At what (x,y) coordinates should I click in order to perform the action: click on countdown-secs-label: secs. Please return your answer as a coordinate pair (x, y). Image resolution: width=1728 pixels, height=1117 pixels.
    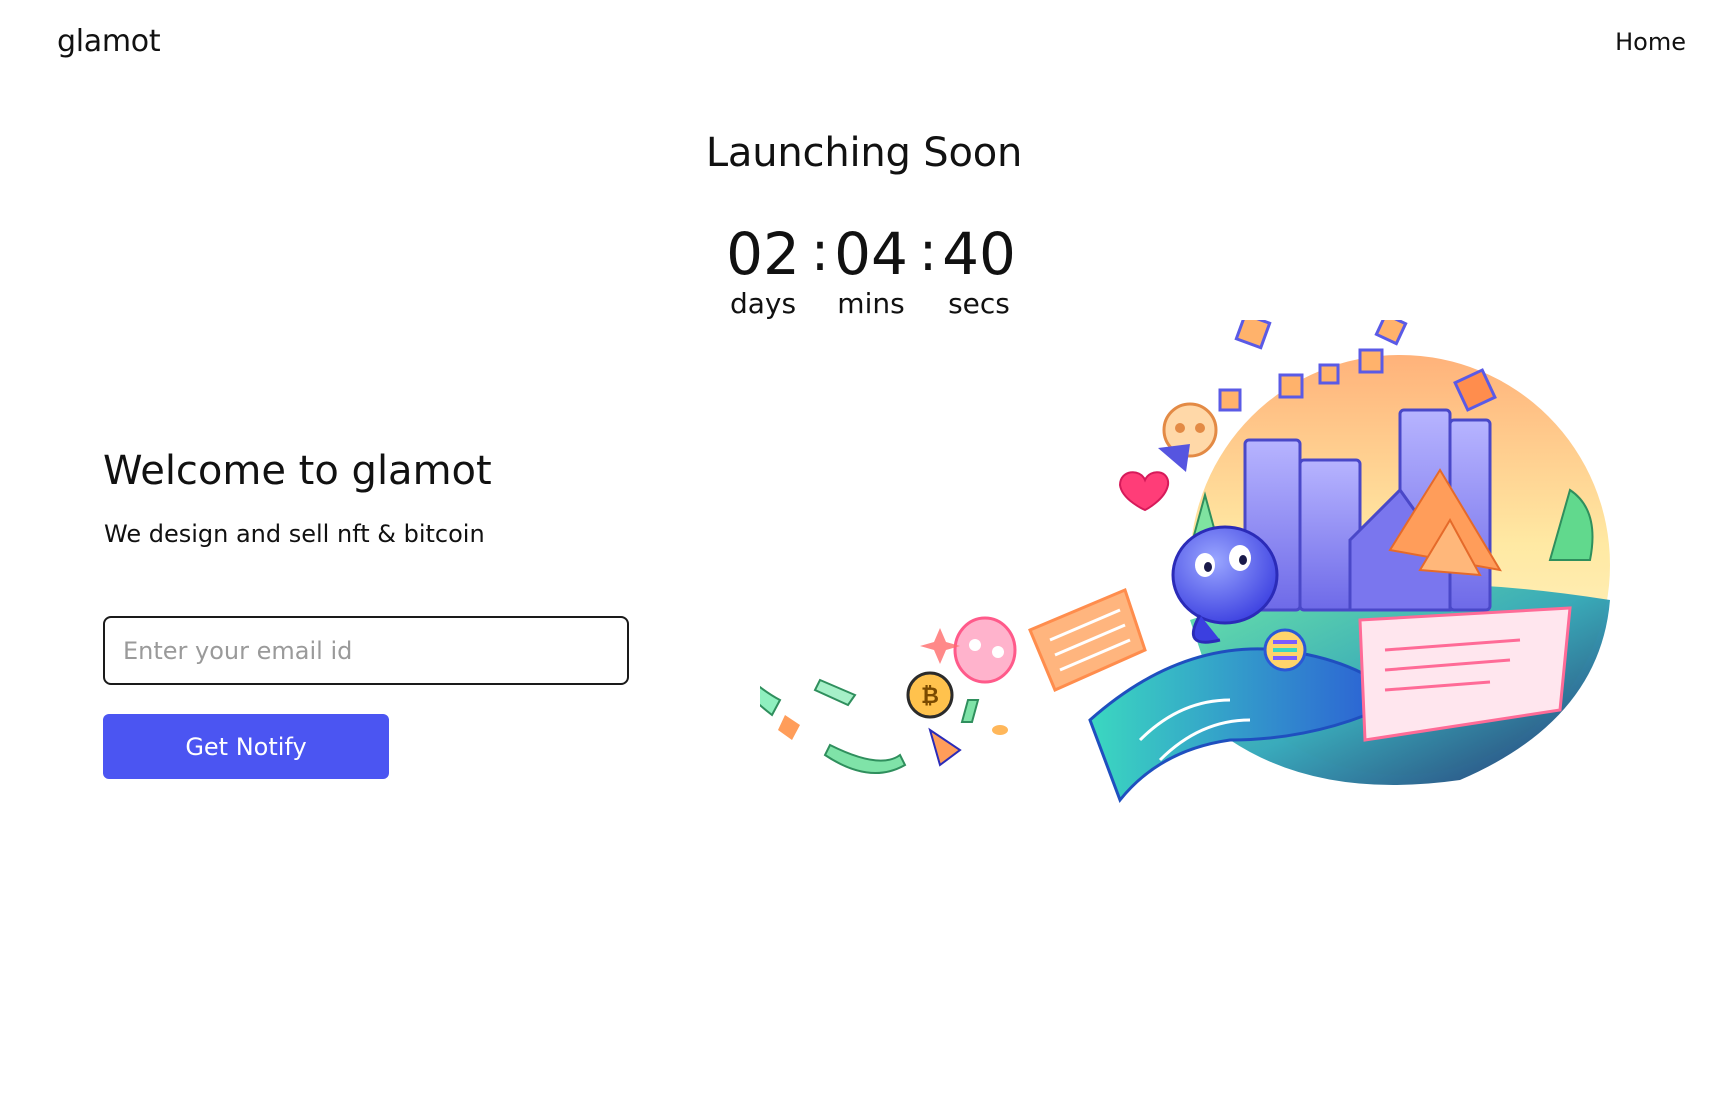
    Looking at the image, I should click on (979, 303).